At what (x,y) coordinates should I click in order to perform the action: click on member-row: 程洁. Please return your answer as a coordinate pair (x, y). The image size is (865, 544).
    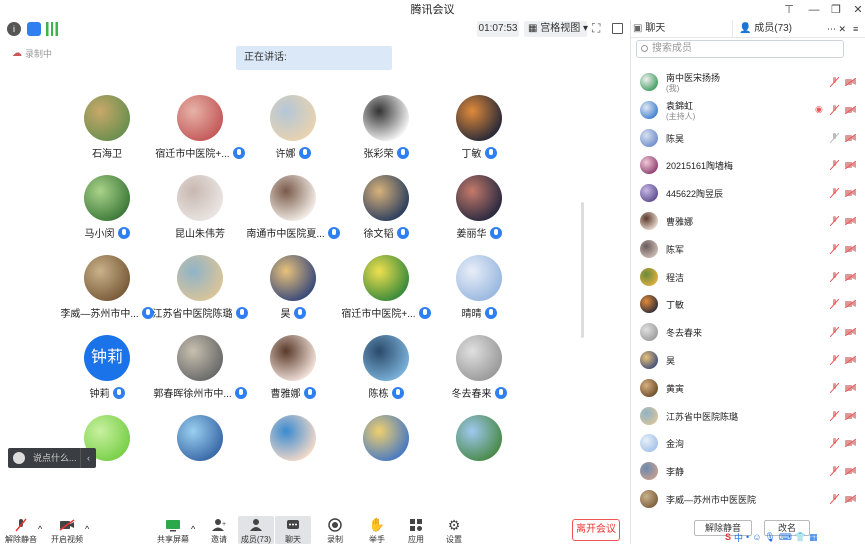
    Looking at the image, I should click on (748, 277).